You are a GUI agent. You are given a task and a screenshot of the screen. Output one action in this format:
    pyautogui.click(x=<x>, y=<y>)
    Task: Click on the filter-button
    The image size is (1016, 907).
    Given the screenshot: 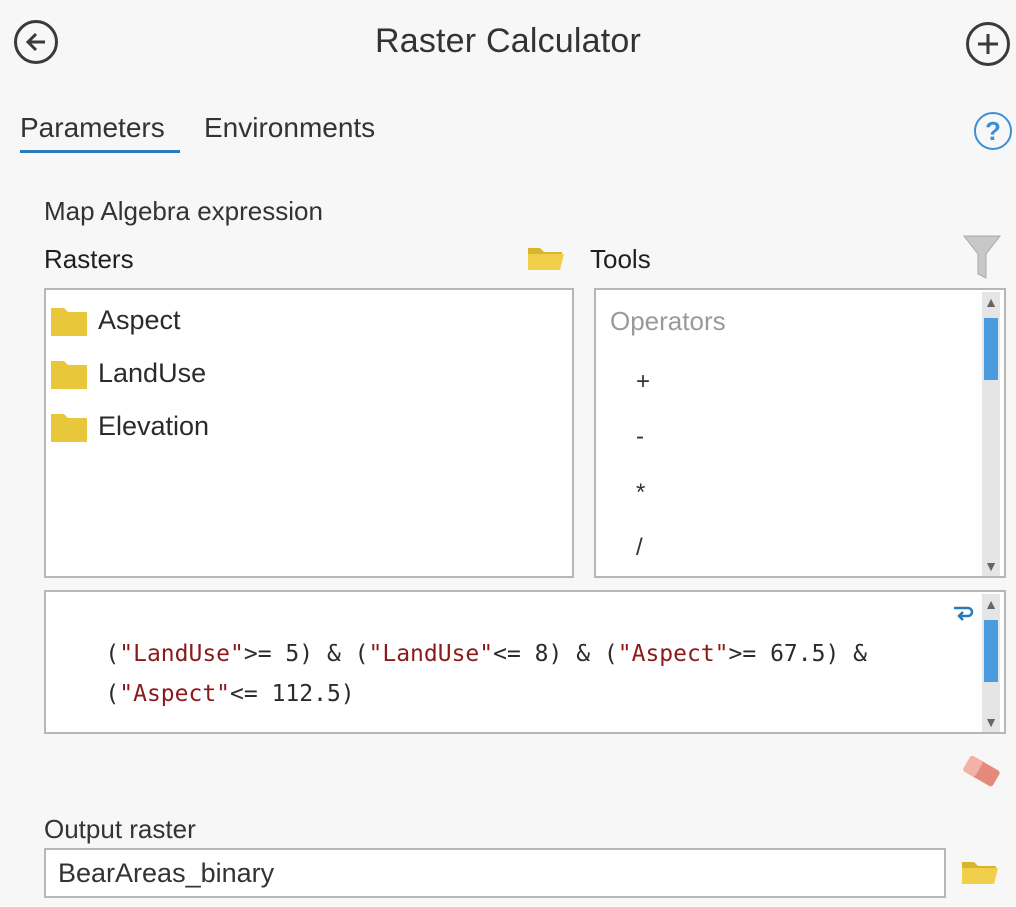 What is the action you would take?
    pyautogui.click(x=982, y=259)
    